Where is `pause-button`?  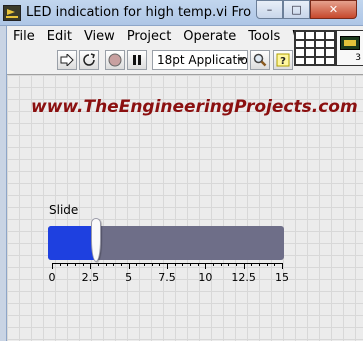
pause-button is located at coordinates (137, 60).